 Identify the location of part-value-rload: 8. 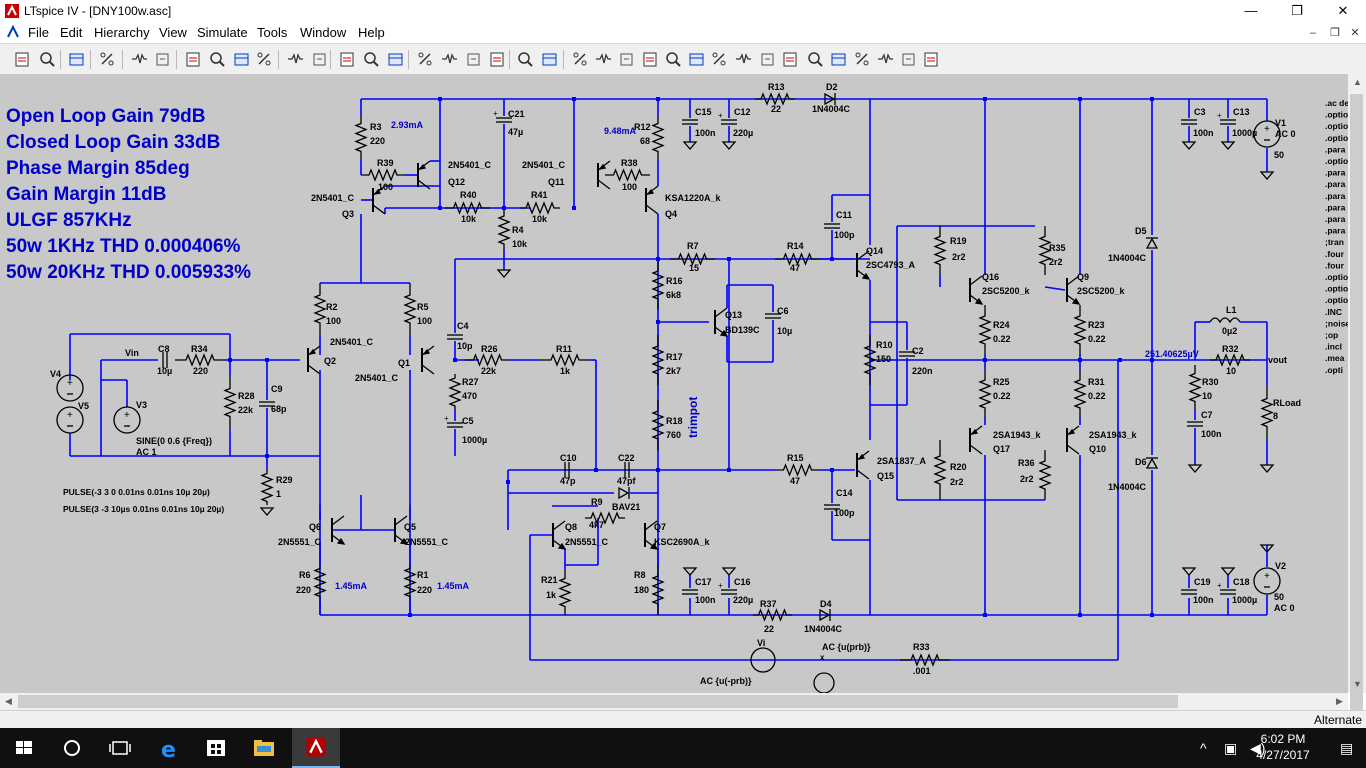
(1275, 416).